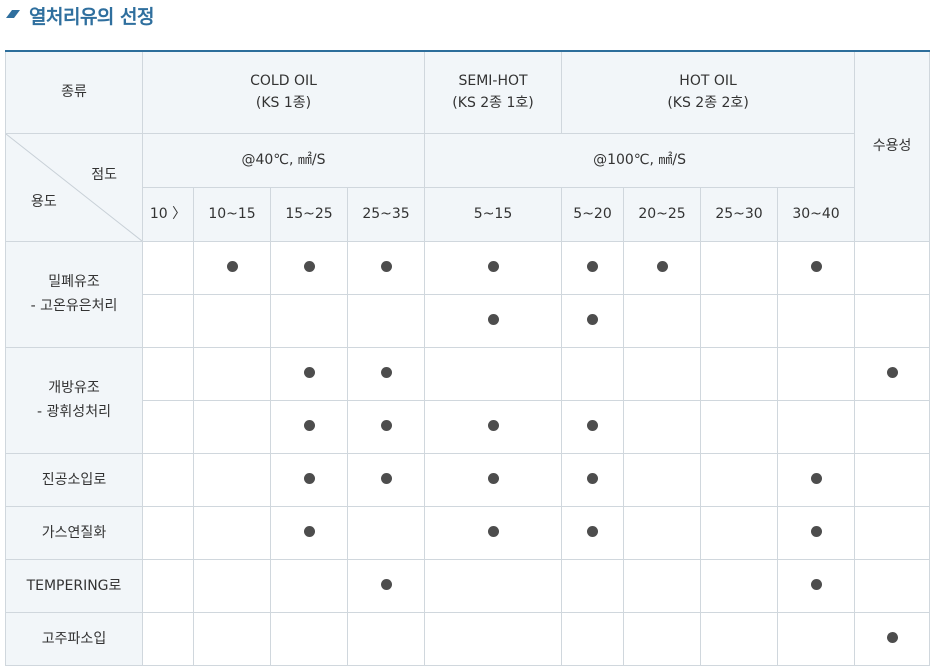  I want to click on page-title: 열처리유의 선정, so click(91, 16).